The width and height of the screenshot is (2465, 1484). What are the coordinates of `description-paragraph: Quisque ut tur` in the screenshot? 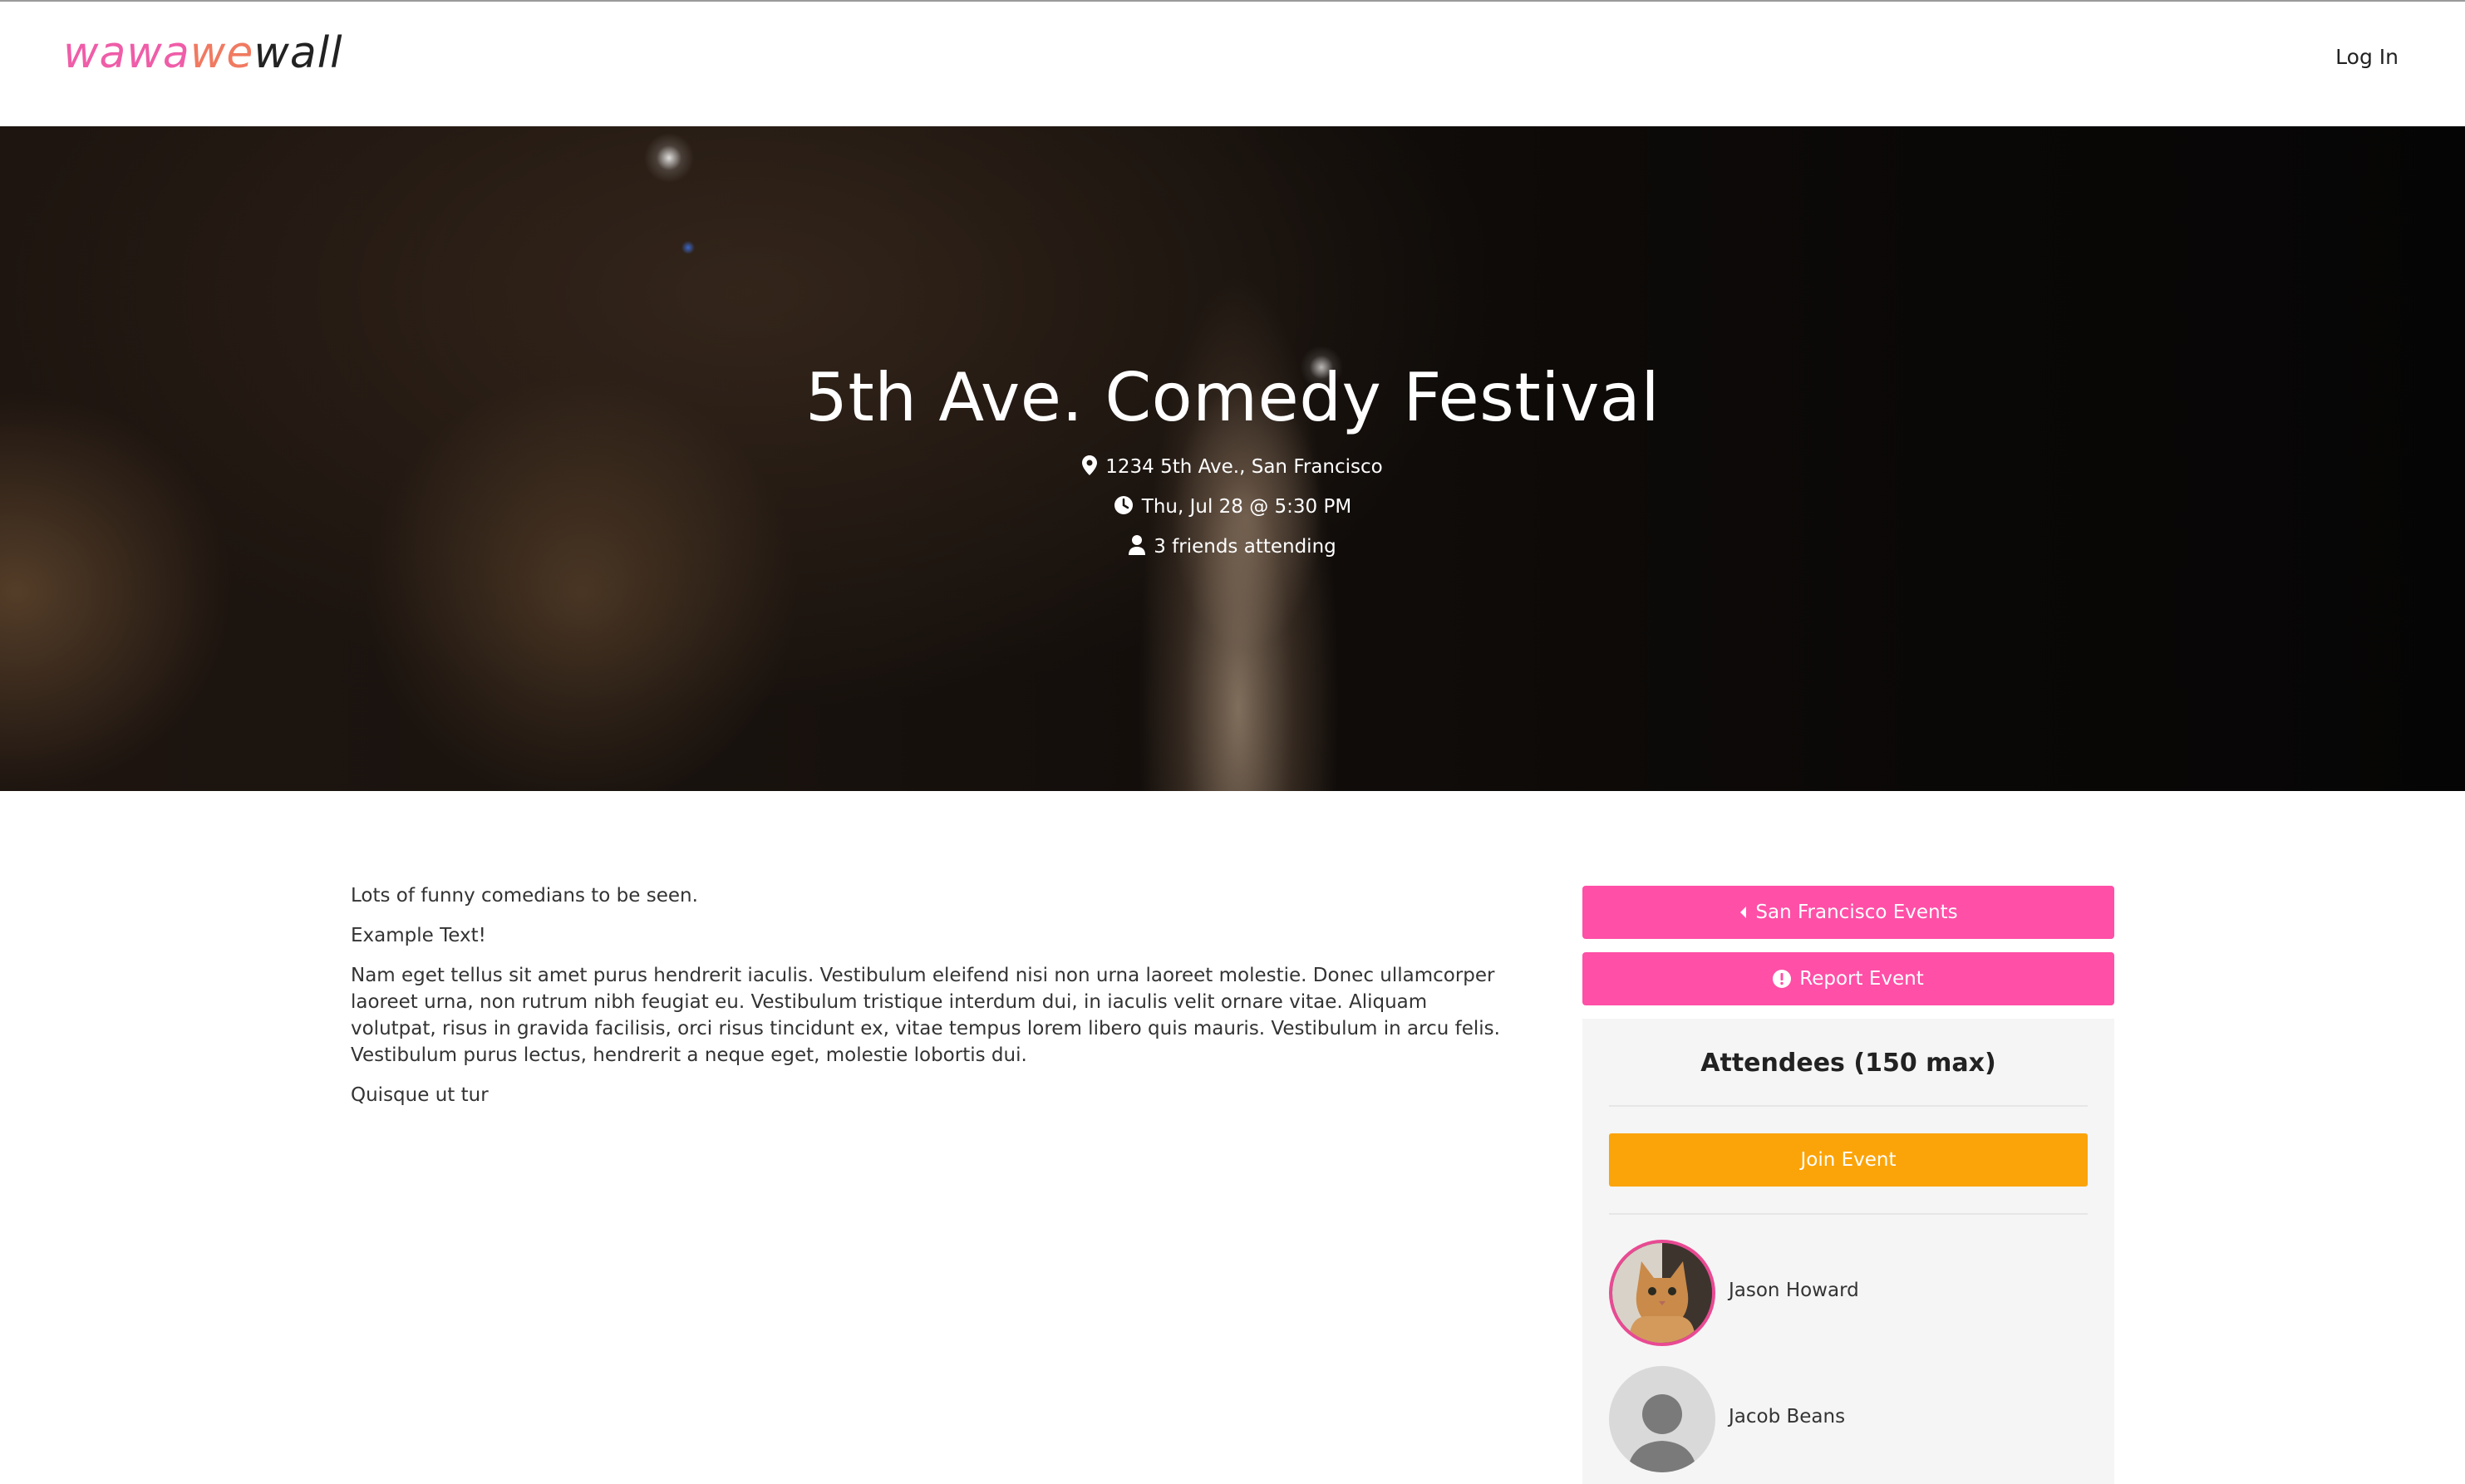 It's located at (420, 1095).